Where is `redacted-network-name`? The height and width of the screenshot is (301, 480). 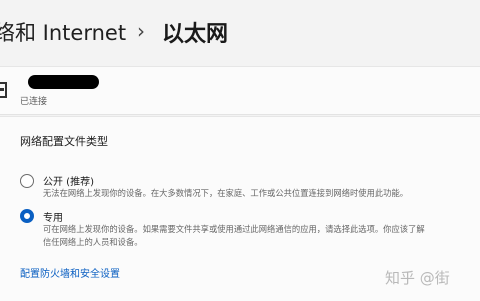 redacted-network-name is located at coordinates (63, 82).